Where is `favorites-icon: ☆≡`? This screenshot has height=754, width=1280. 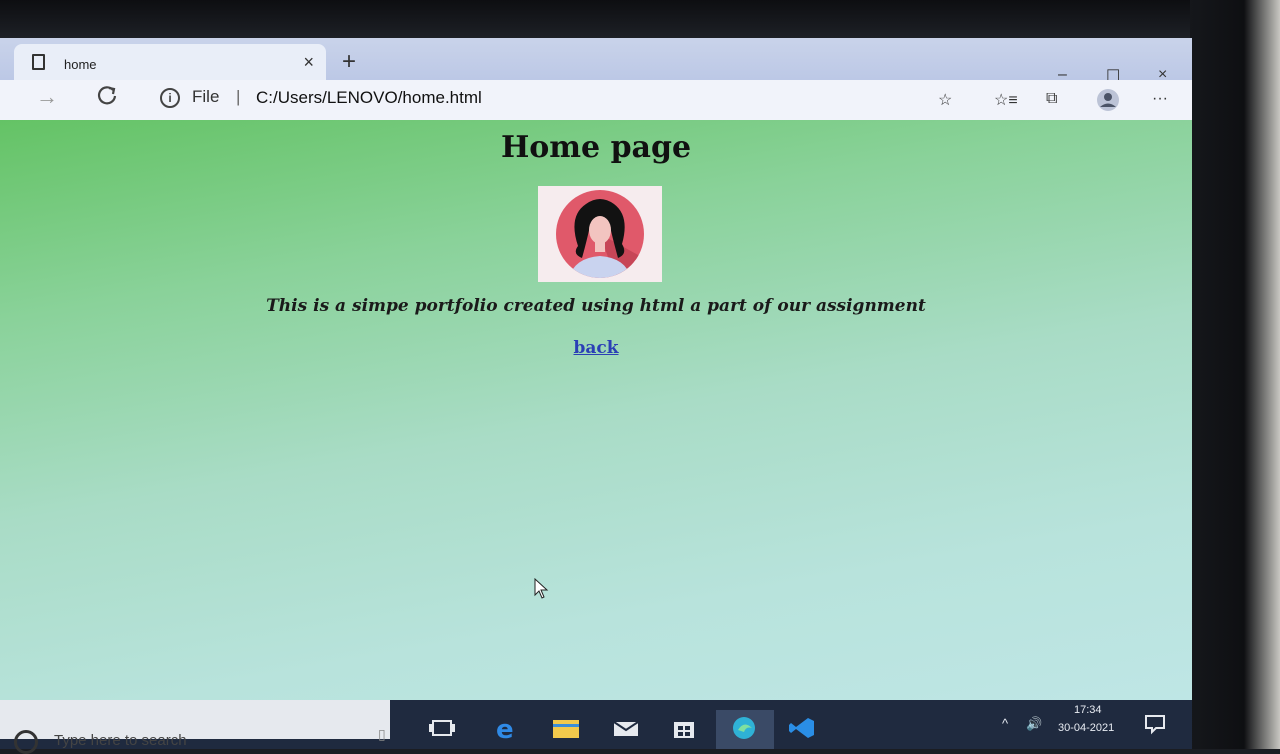
favorites-icon: ☆≡ is located at coordinates (1006, 100).